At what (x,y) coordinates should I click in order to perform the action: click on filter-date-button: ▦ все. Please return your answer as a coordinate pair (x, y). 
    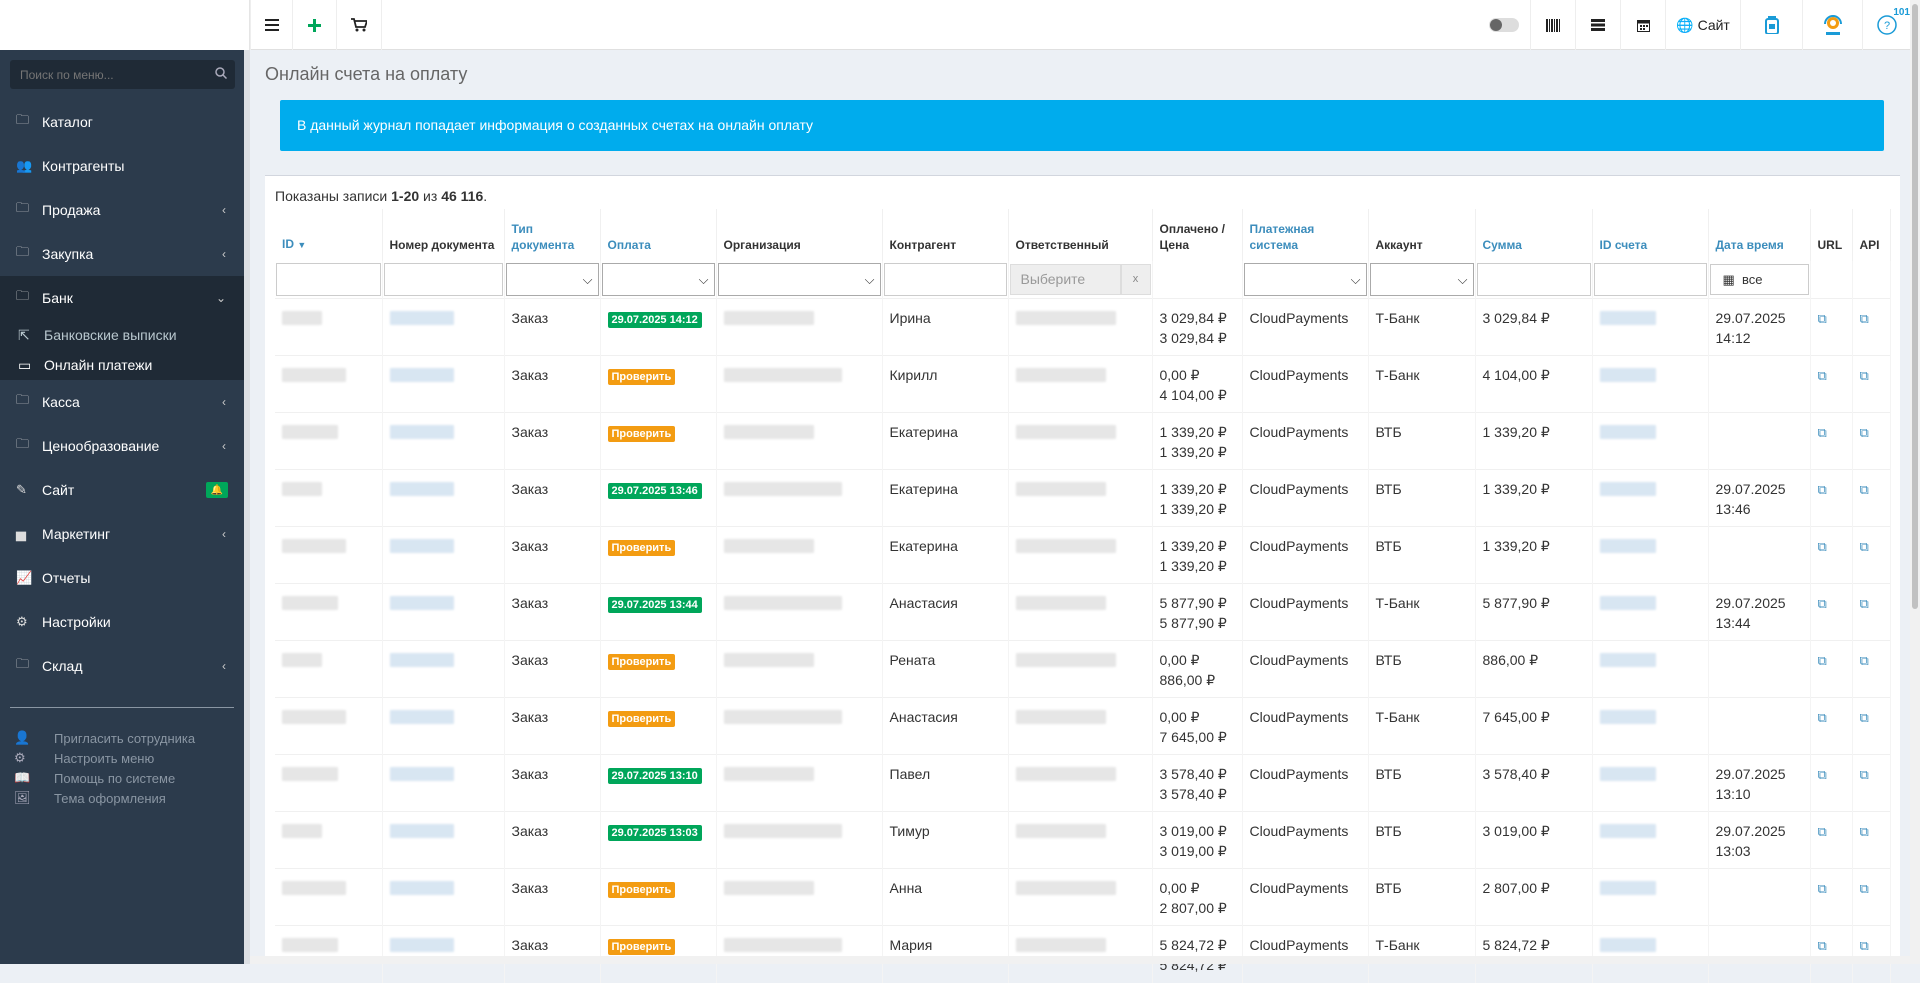
    Looking at the image, I should click on (1759, 279).